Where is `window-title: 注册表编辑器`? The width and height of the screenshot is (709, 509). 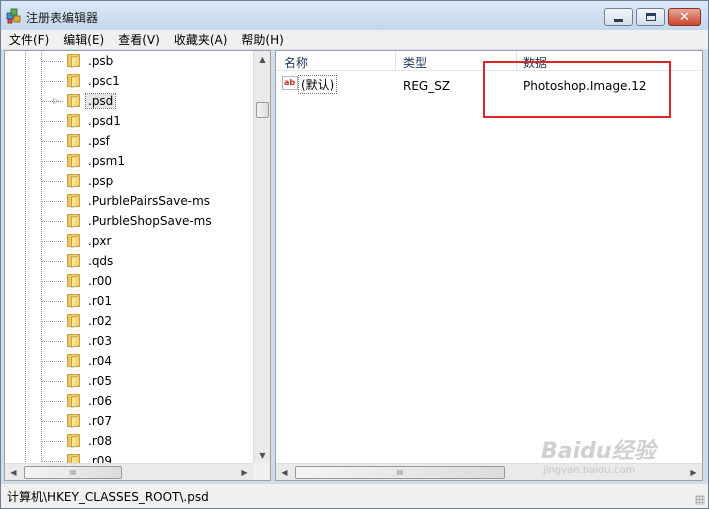
window-title: 注册表编辑器 is located at coordinates (62, 18).